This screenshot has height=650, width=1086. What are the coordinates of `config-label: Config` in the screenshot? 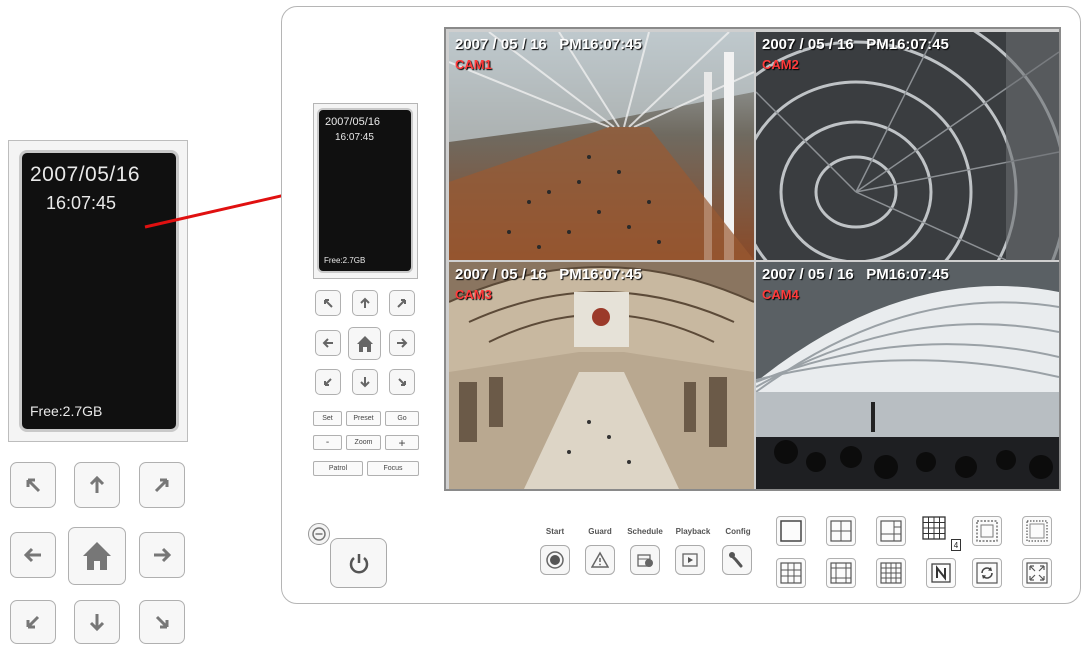 It's located at (738, 531).